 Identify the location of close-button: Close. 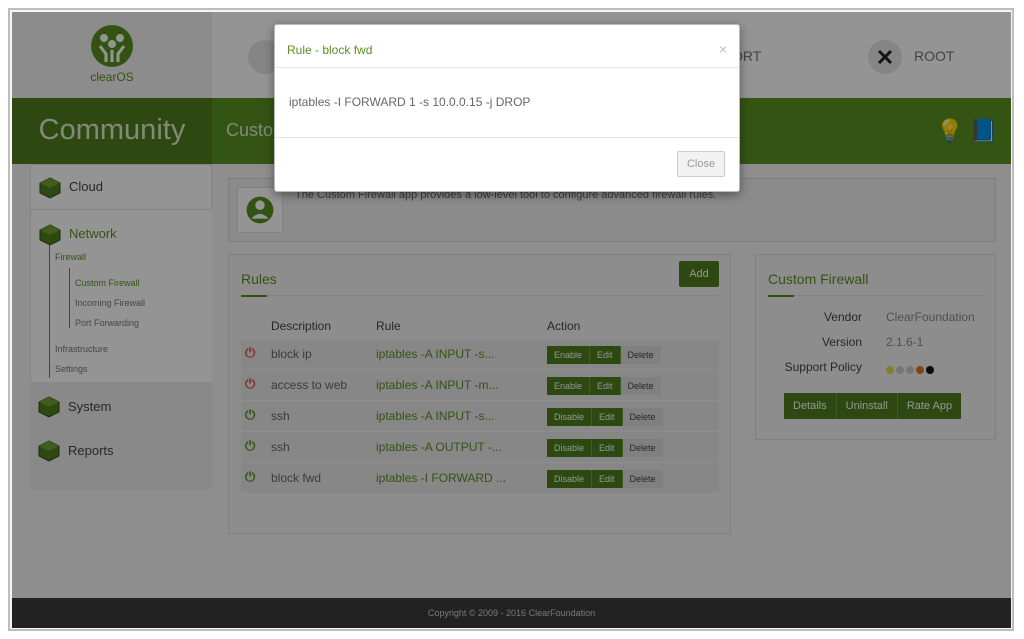
(701, 164).